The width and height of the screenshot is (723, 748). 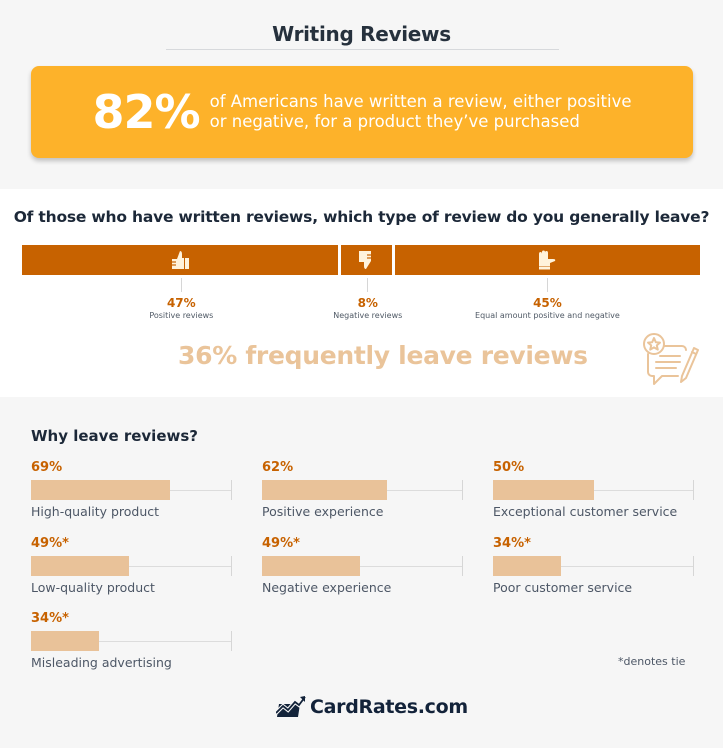 What do you see at coordinates (291, 706) in the screenshot?
I see `chart-card-logo-icon` at bounding box center [291, 706].